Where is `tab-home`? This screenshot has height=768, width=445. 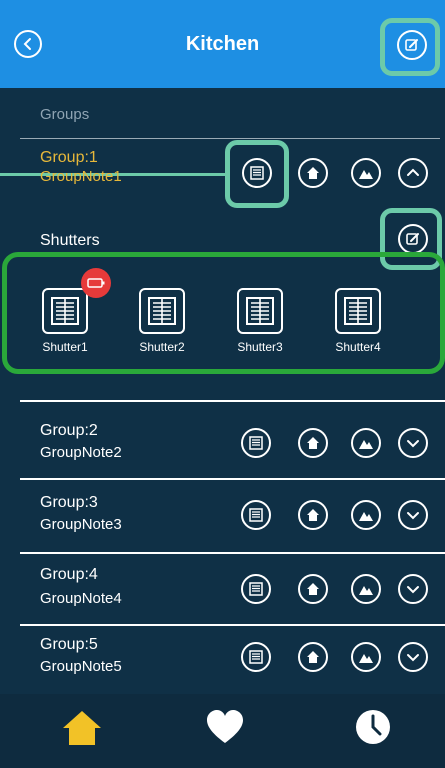 tab-home is located at coordinates (82, 730).